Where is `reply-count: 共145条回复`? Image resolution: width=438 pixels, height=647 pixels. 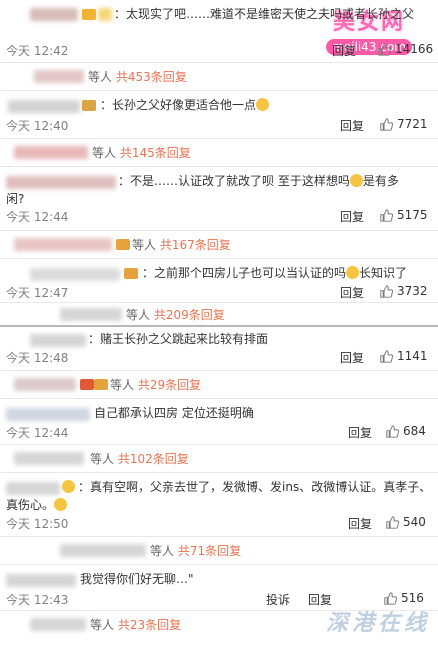
reply-count: 共145条回复 is located at coordinates (155, 153).